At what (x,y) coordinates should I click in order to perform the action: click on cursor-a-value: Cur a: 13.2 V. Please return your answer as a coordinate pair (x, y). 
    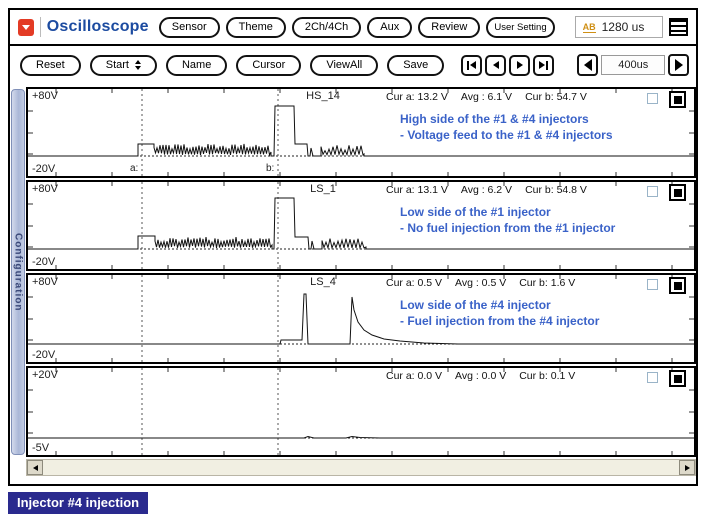
    Looking at the image, I should click on (417, 97).